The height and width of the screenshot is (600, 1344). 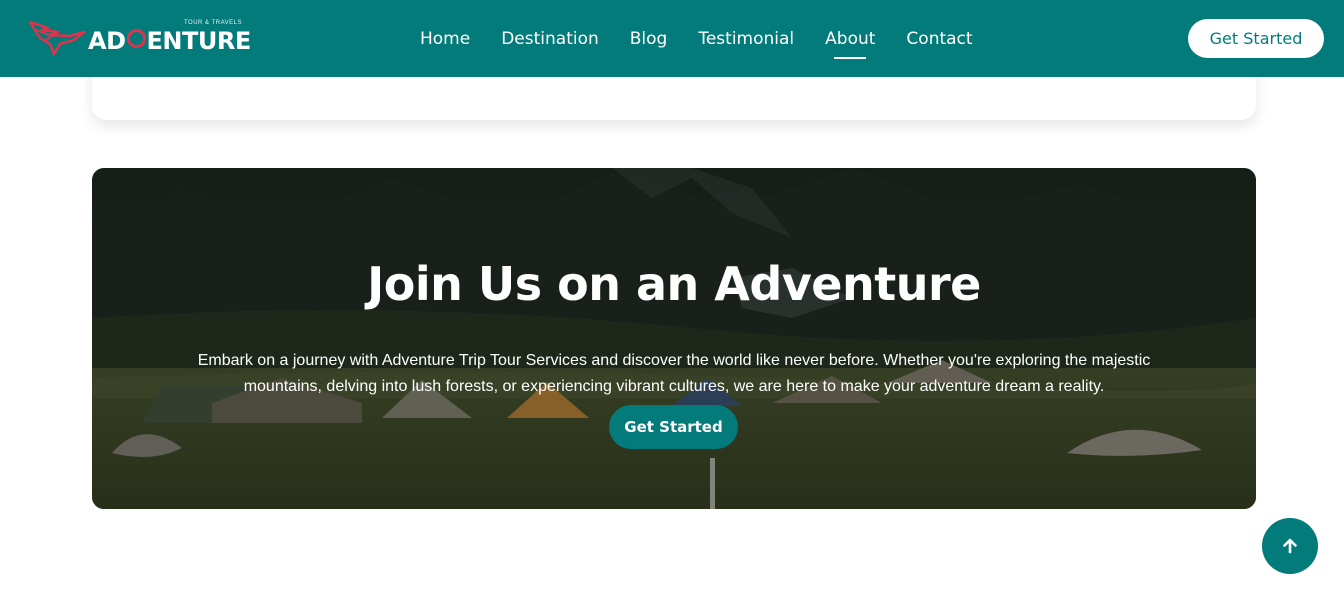 I want to click on nav-destination: Destination, so click(x=550, y=39).